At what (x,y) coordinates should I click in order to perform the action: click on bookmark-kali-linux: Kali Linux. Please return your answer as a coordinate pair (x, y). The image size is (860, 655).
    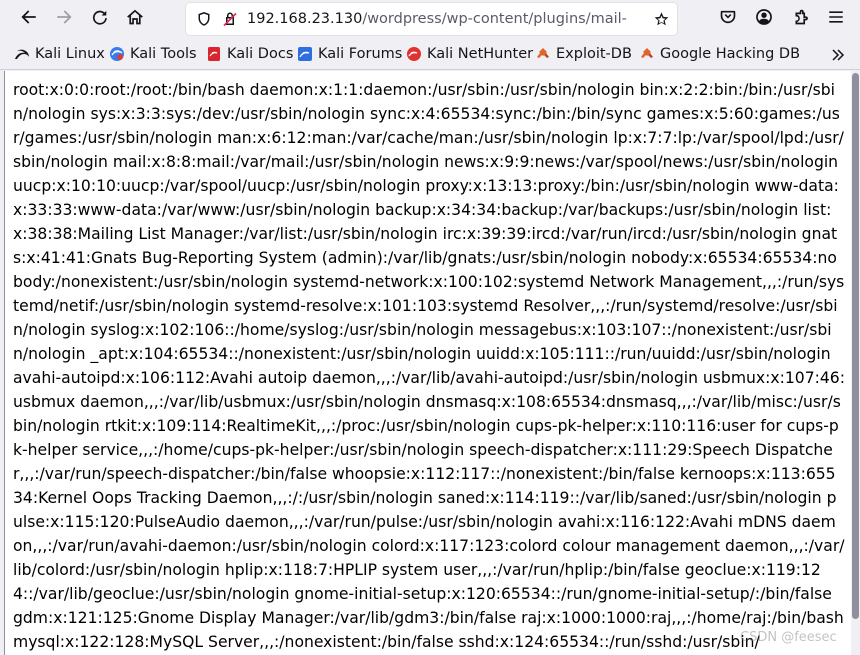
    Looking at the image, I should click on (59, 54).